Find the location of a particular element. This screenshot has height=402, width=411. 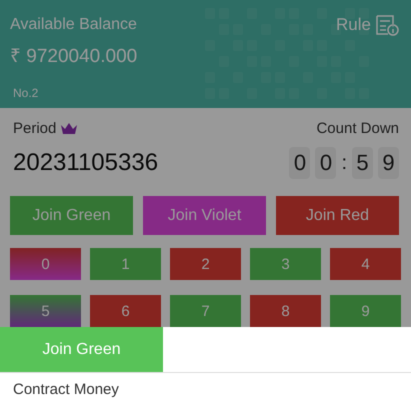

period-number: 20231105336 is located at coordinates (85, 163).